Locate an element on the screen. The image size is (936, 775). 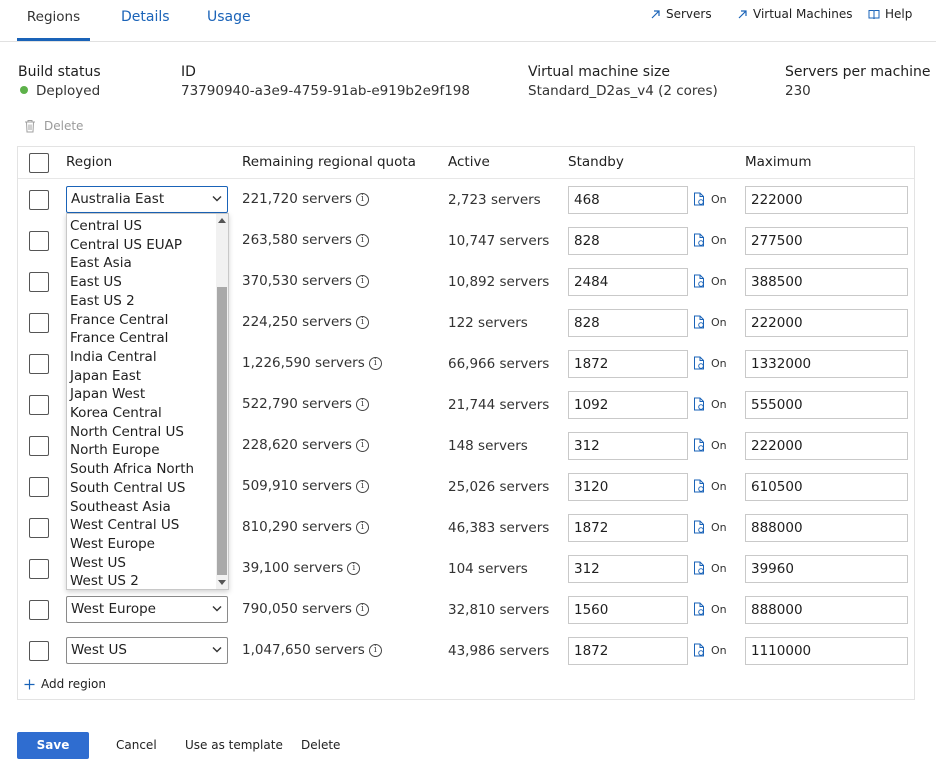
region-option: Southeast Asia is located at coordinates (120, 507).